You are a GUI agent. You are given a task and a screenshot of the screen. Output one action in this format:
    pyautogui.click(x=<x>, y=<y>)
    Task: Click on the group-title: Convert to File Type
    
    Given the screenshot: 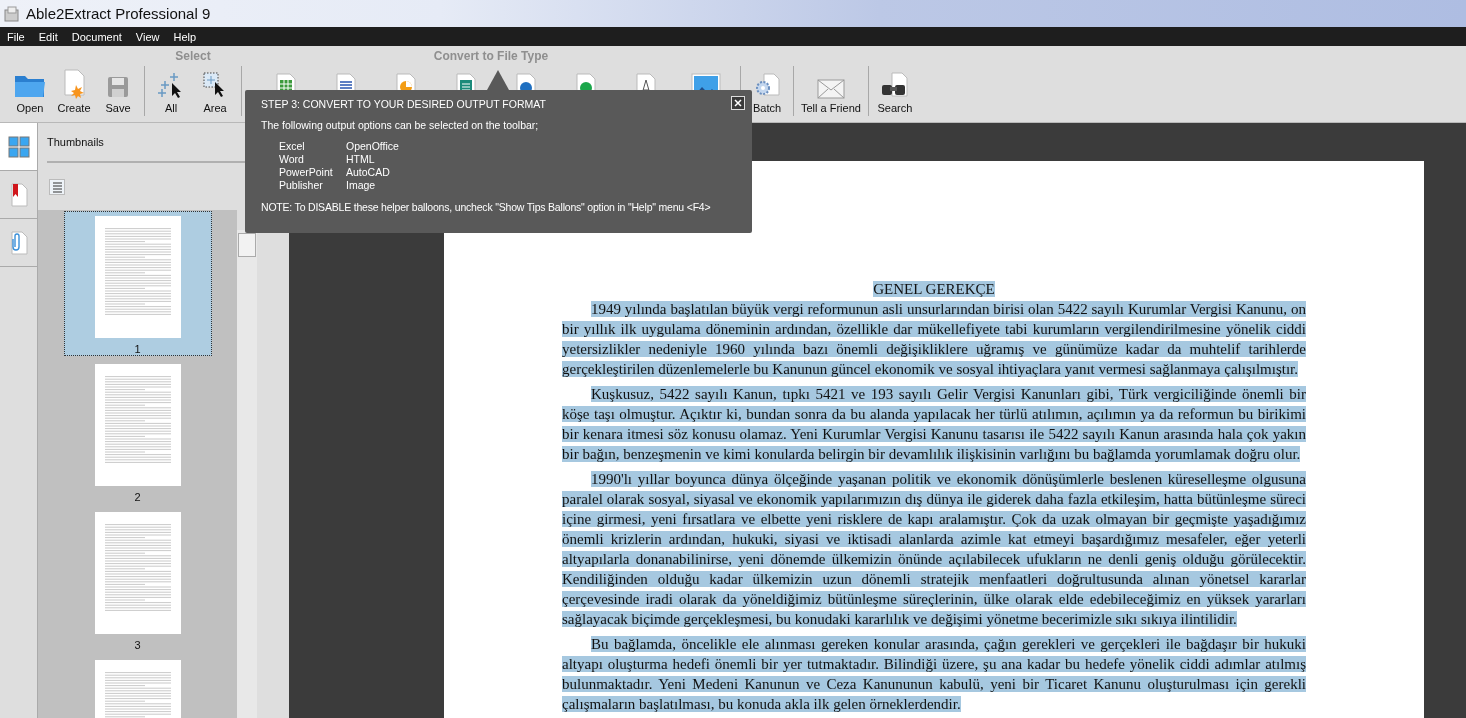 What is the action you would take?
    pyautogui.click(x=491, y=56)
    